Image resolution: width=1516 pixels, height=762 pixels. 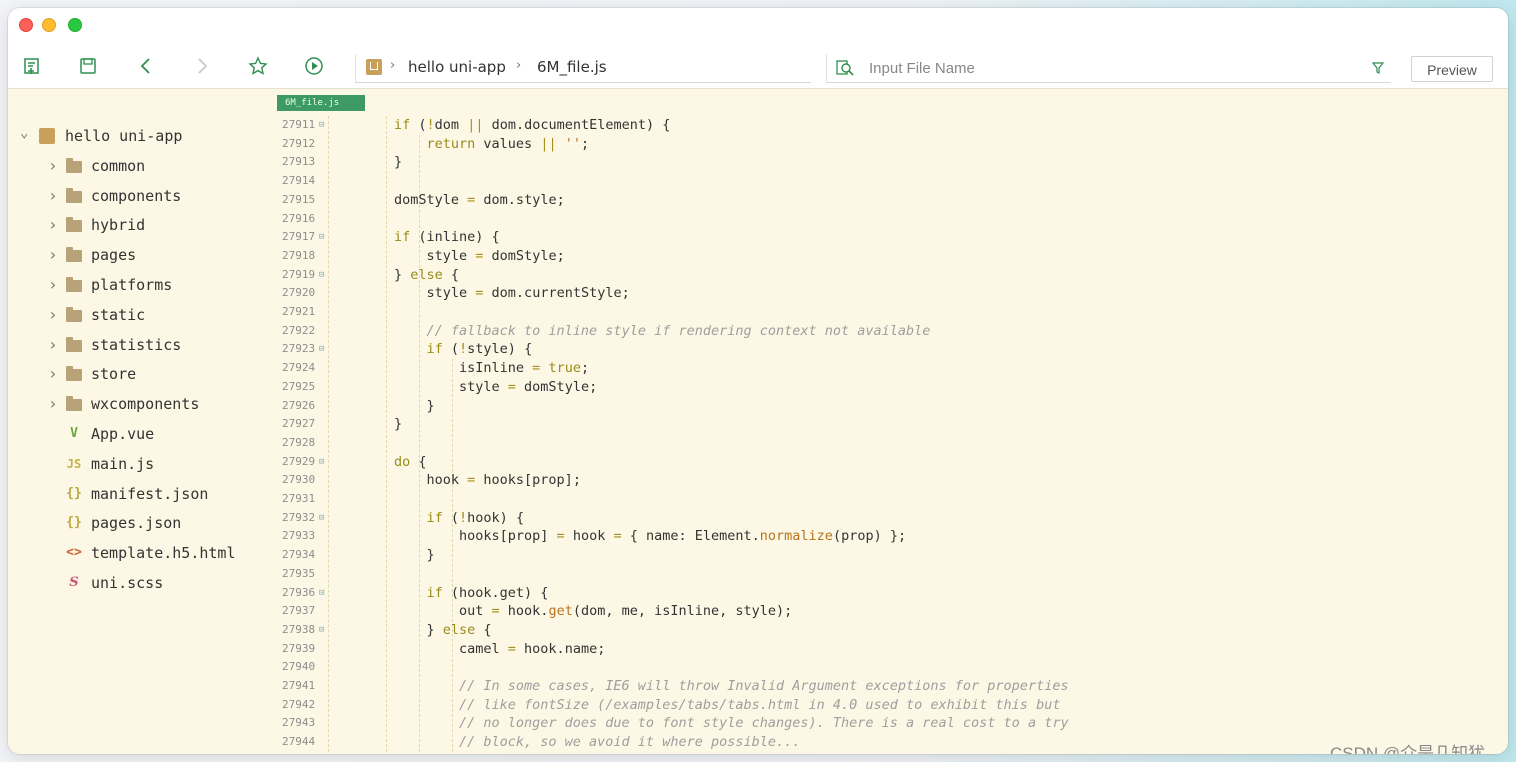 I want to click on close-window-button, so click(x=26, y=25).